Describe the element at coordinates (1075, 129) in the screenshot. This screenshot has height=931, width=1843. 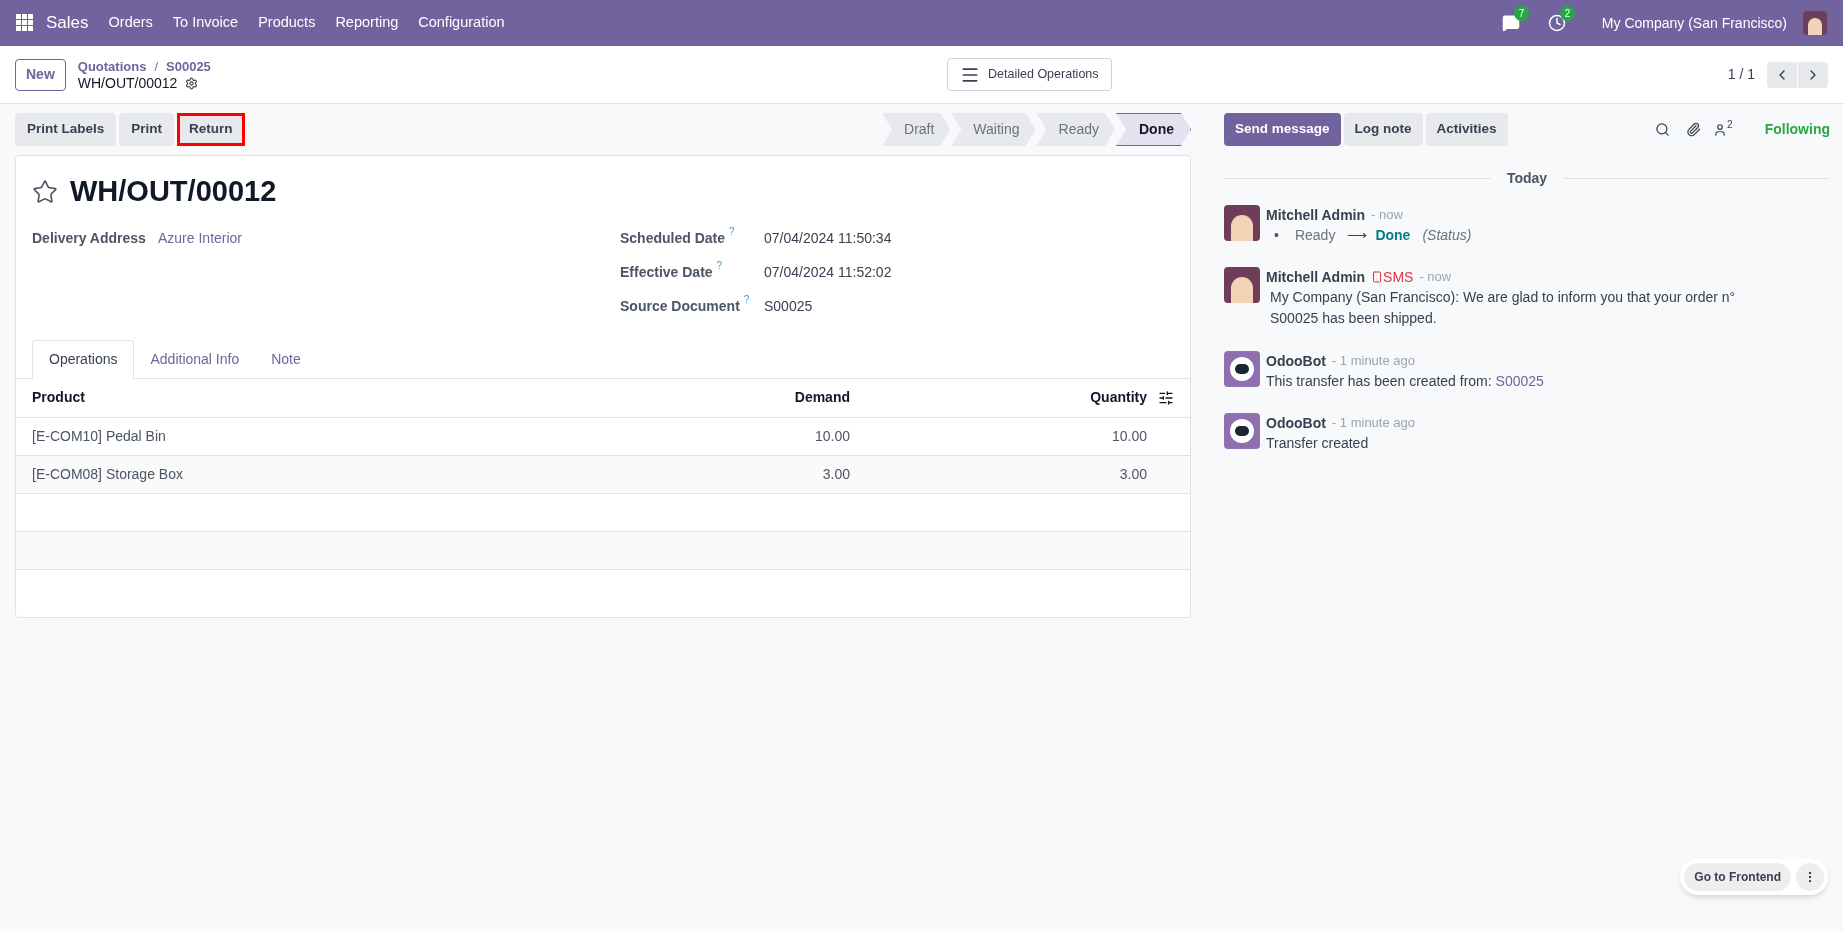
I see `status-step: Ready` at that location.